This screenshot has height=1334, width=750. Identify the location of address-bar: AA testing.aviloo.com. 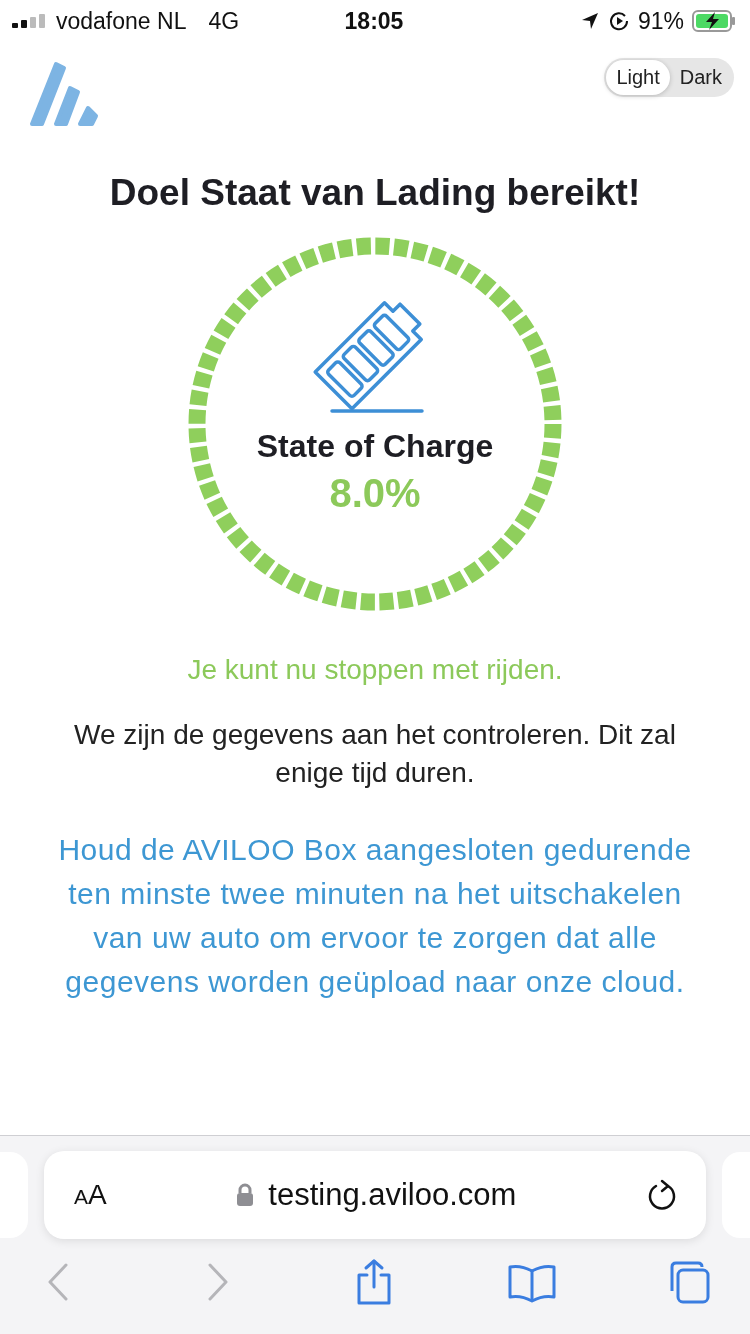
(375, 1195).